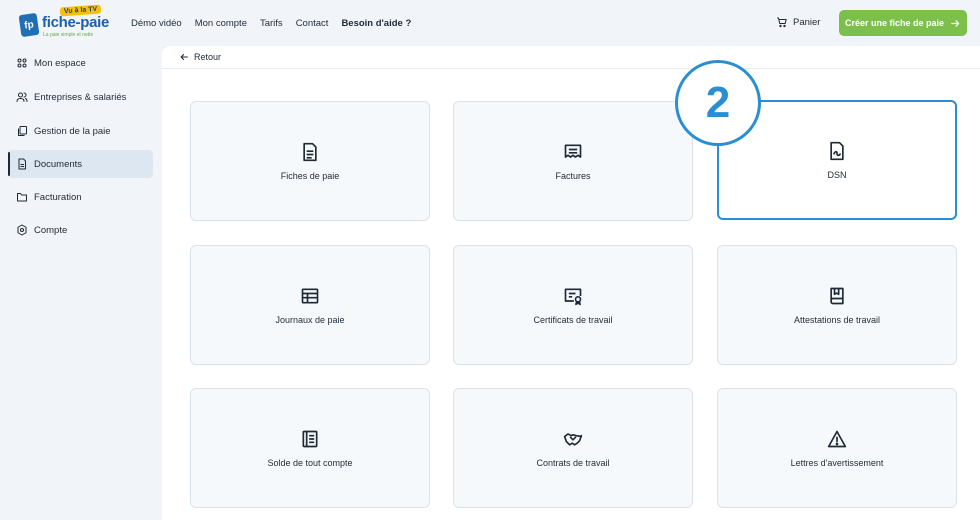  What do you see at coordinates (184, 57) in the screenshot?
I see `arrow-left-icon` at bounding box center [184, 57].